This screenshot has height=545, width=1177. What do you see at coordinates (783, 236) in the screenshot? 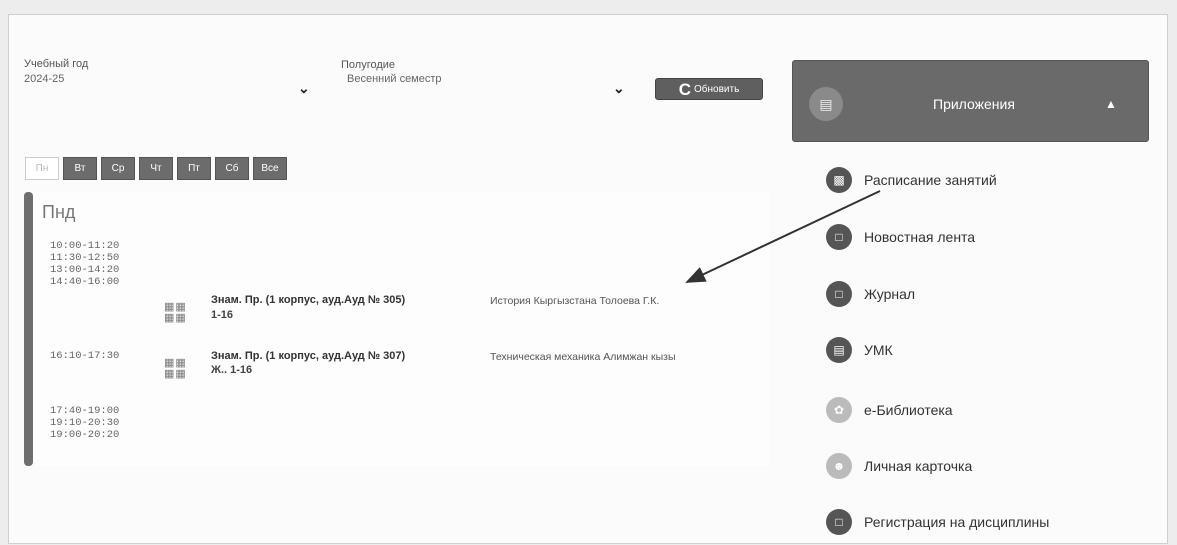
I see `annotation-arrow` at bounding box center [783, 236].